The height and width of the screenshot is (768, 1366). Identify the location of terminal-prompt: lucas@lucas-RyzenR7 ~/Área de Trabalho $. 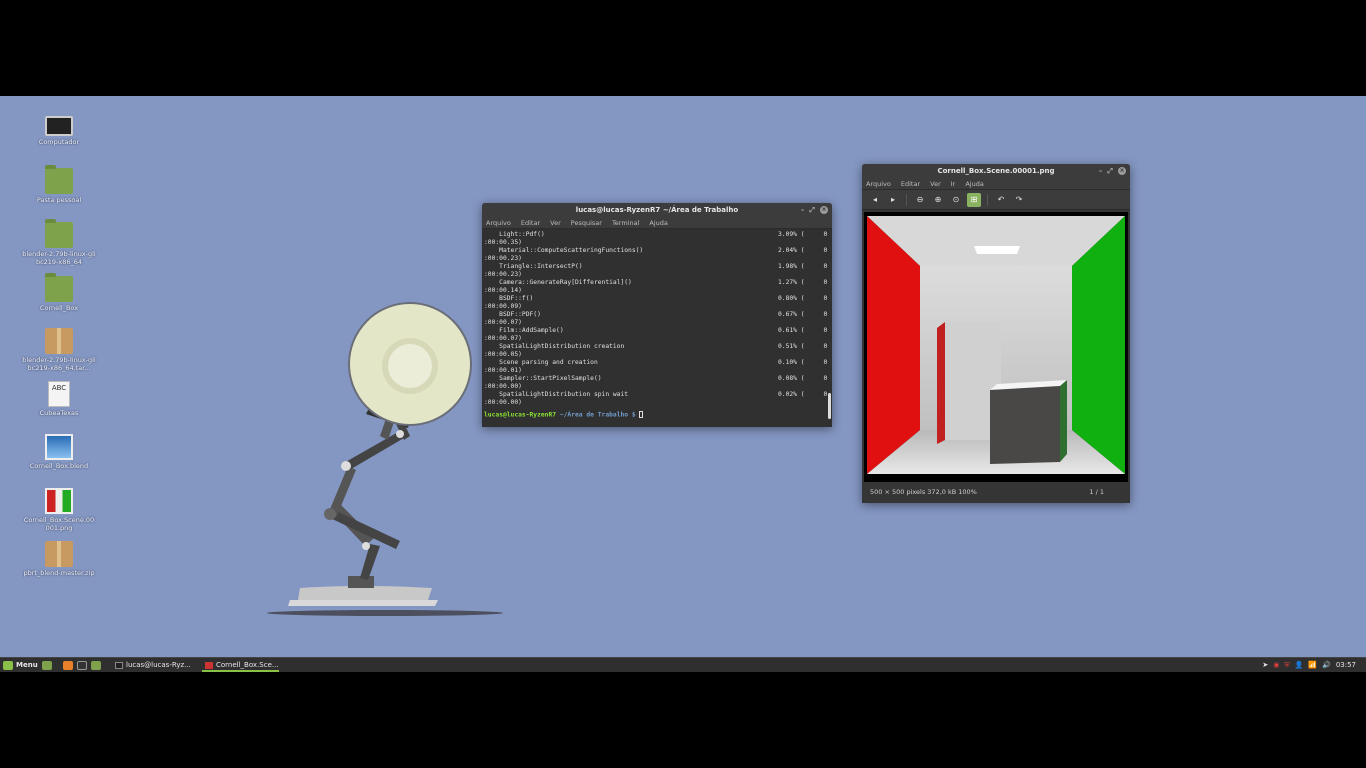
(658, 415).